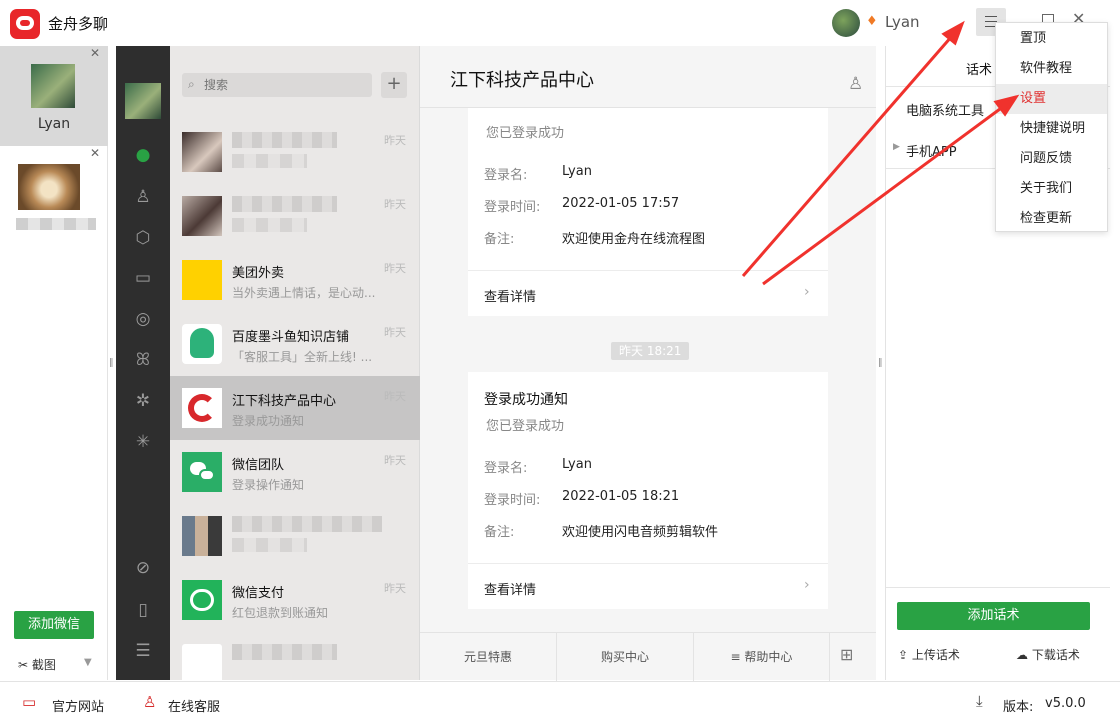  Describe the element at coordinates (931, 150) in the screenshot. I see `script-group-mobile-app: 手机APP` at that location.